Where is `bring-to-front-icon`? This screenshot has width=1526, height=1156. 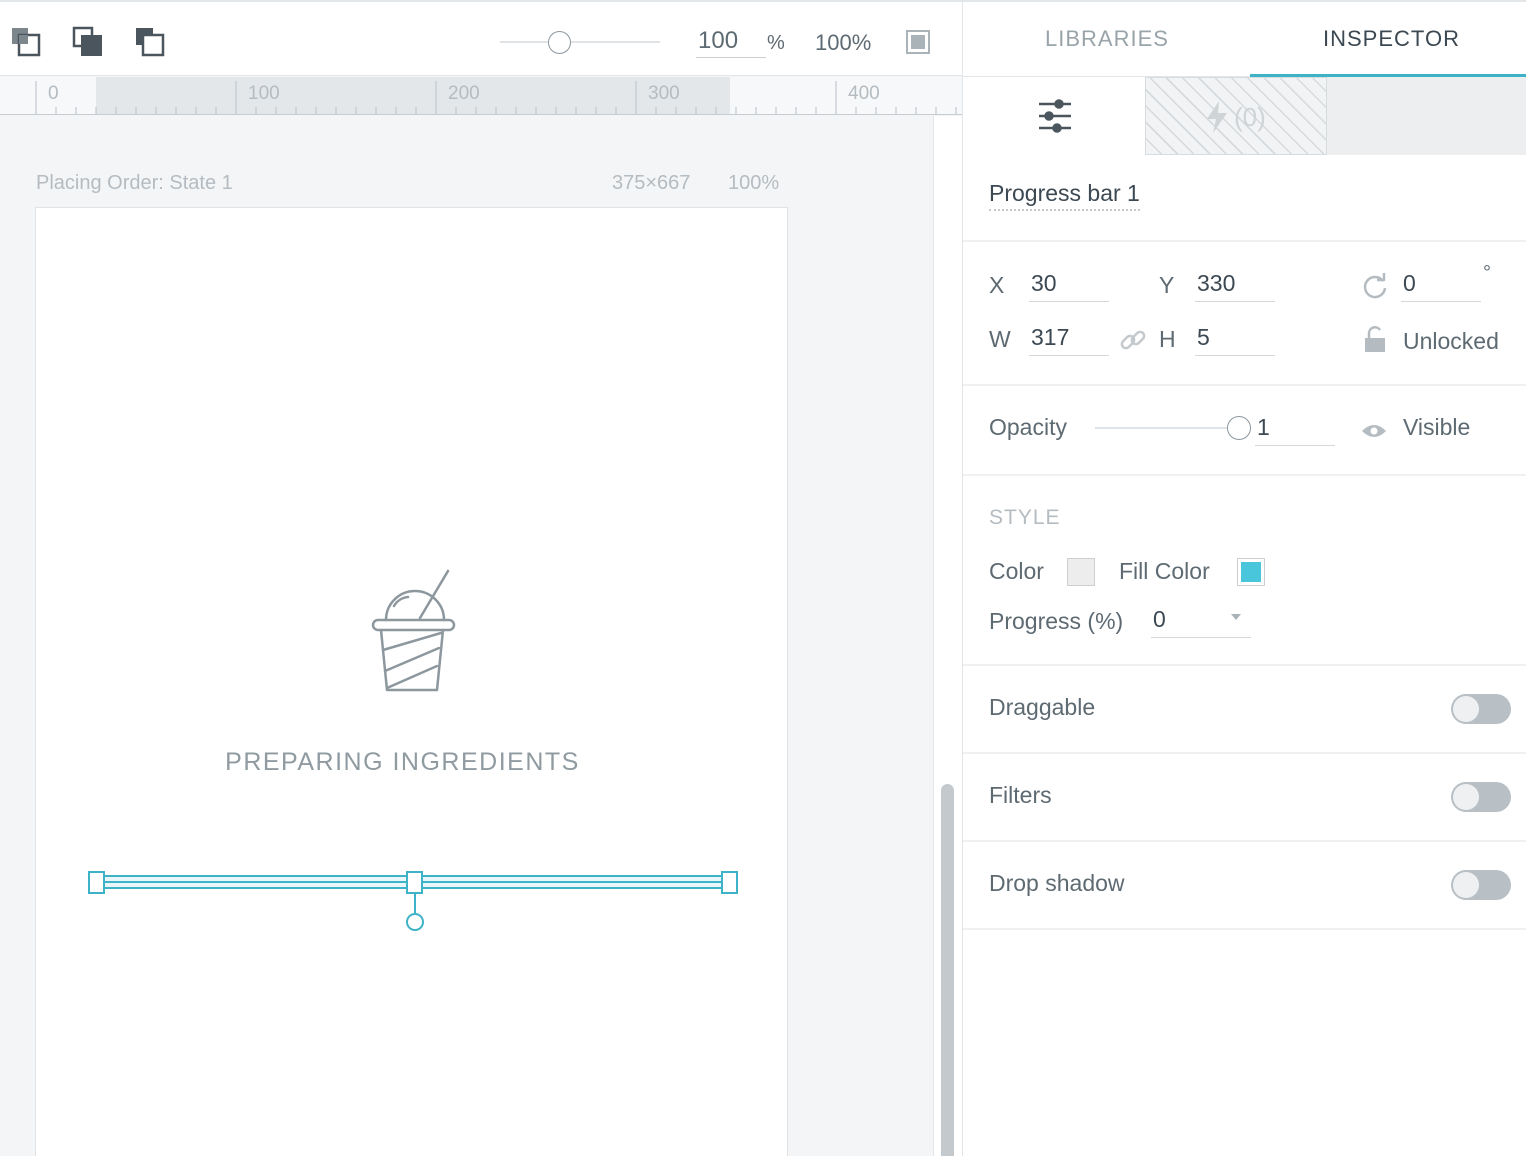 bring-to-front-icon is located at coordinates (89, 43).